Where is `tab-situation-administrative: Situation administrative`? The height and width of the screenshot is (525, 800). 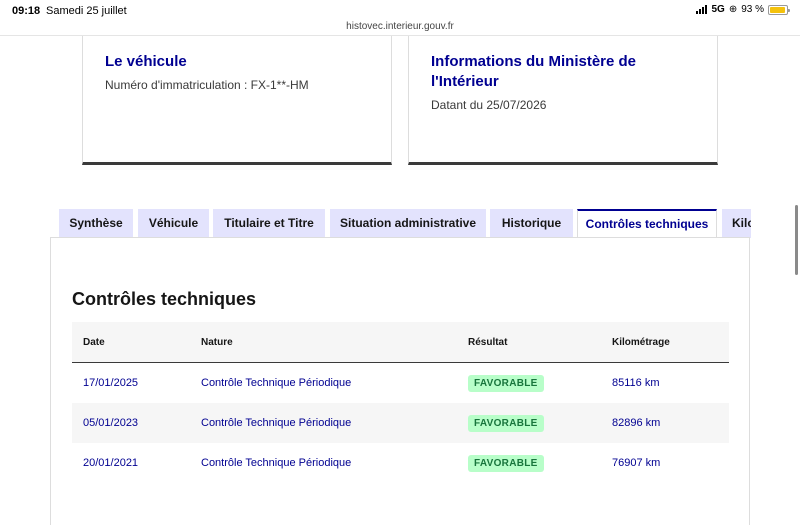 tab-situation-administrative: Situation administrative is located at coordinates (408, 223).